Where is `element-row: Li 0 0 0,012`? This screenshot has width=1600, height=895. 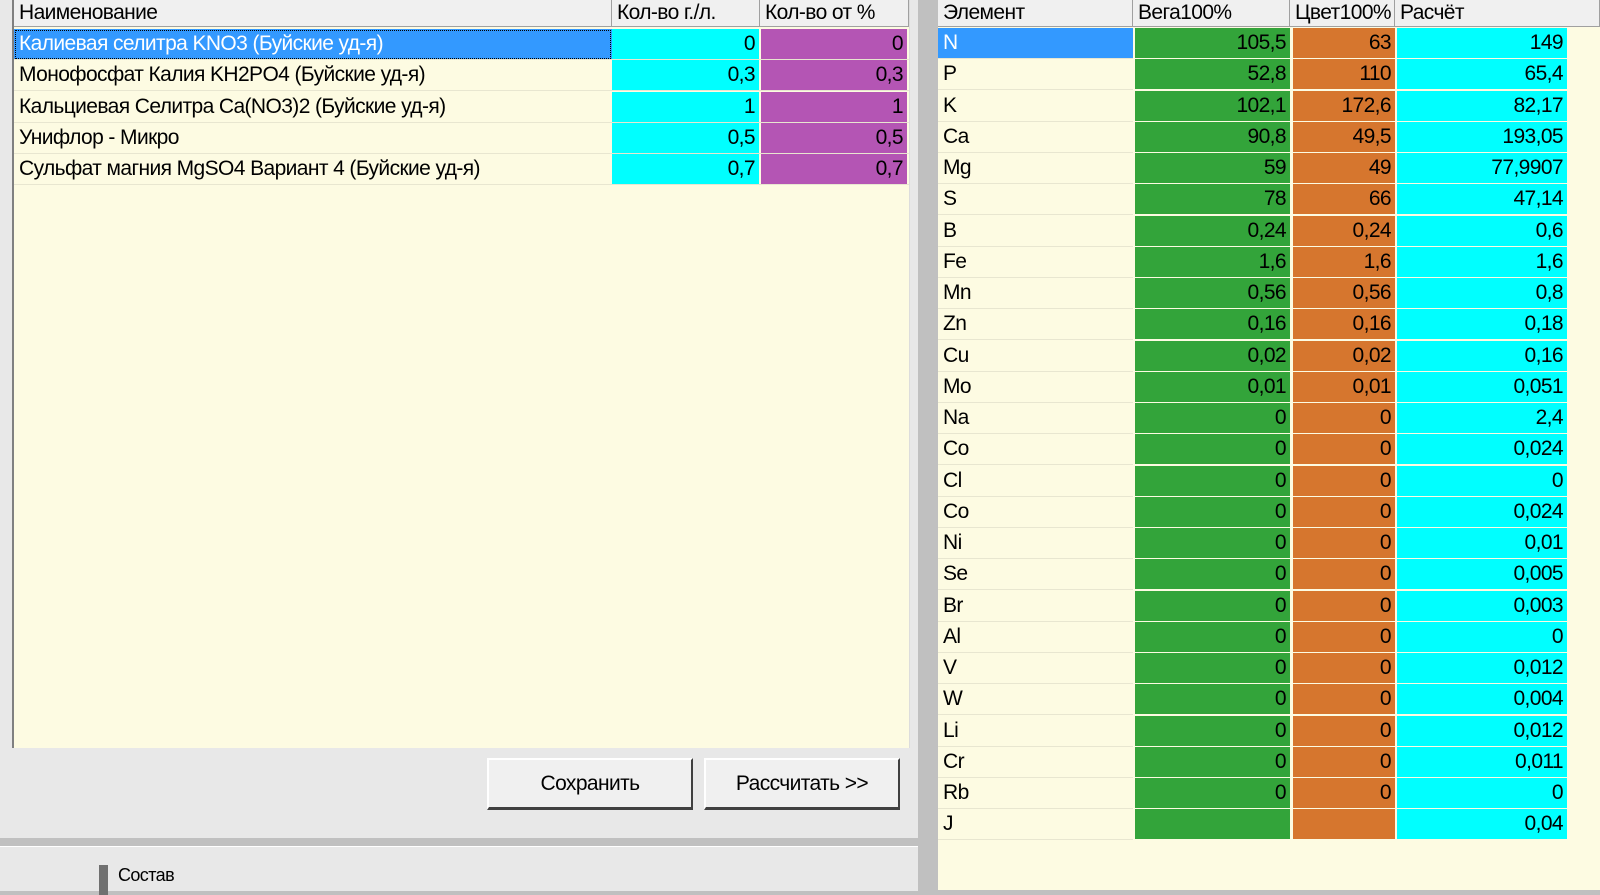
element-row: Li 0 0 0,012 is located at coordinates (1269, 731).